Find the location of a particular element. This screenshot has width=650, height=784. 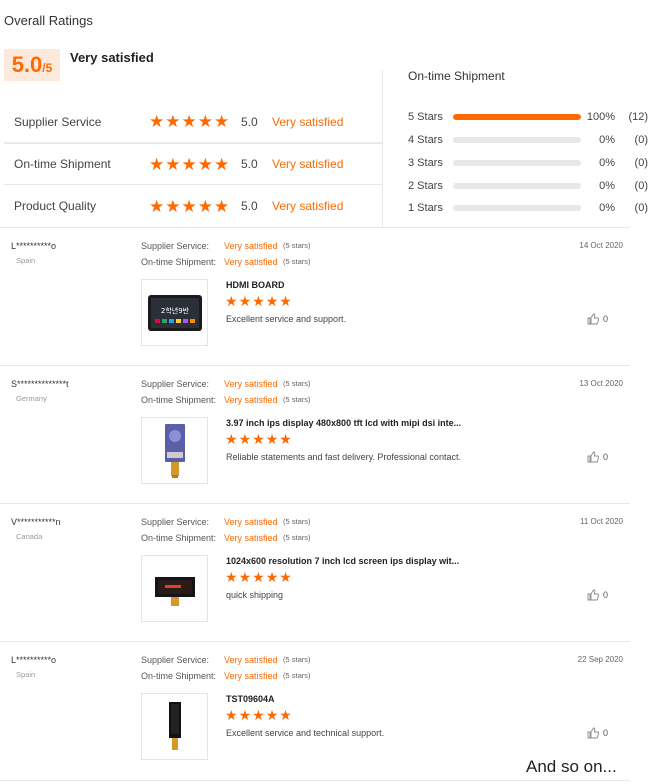

distribution-count: (12) is located at coordinates (638, 117).